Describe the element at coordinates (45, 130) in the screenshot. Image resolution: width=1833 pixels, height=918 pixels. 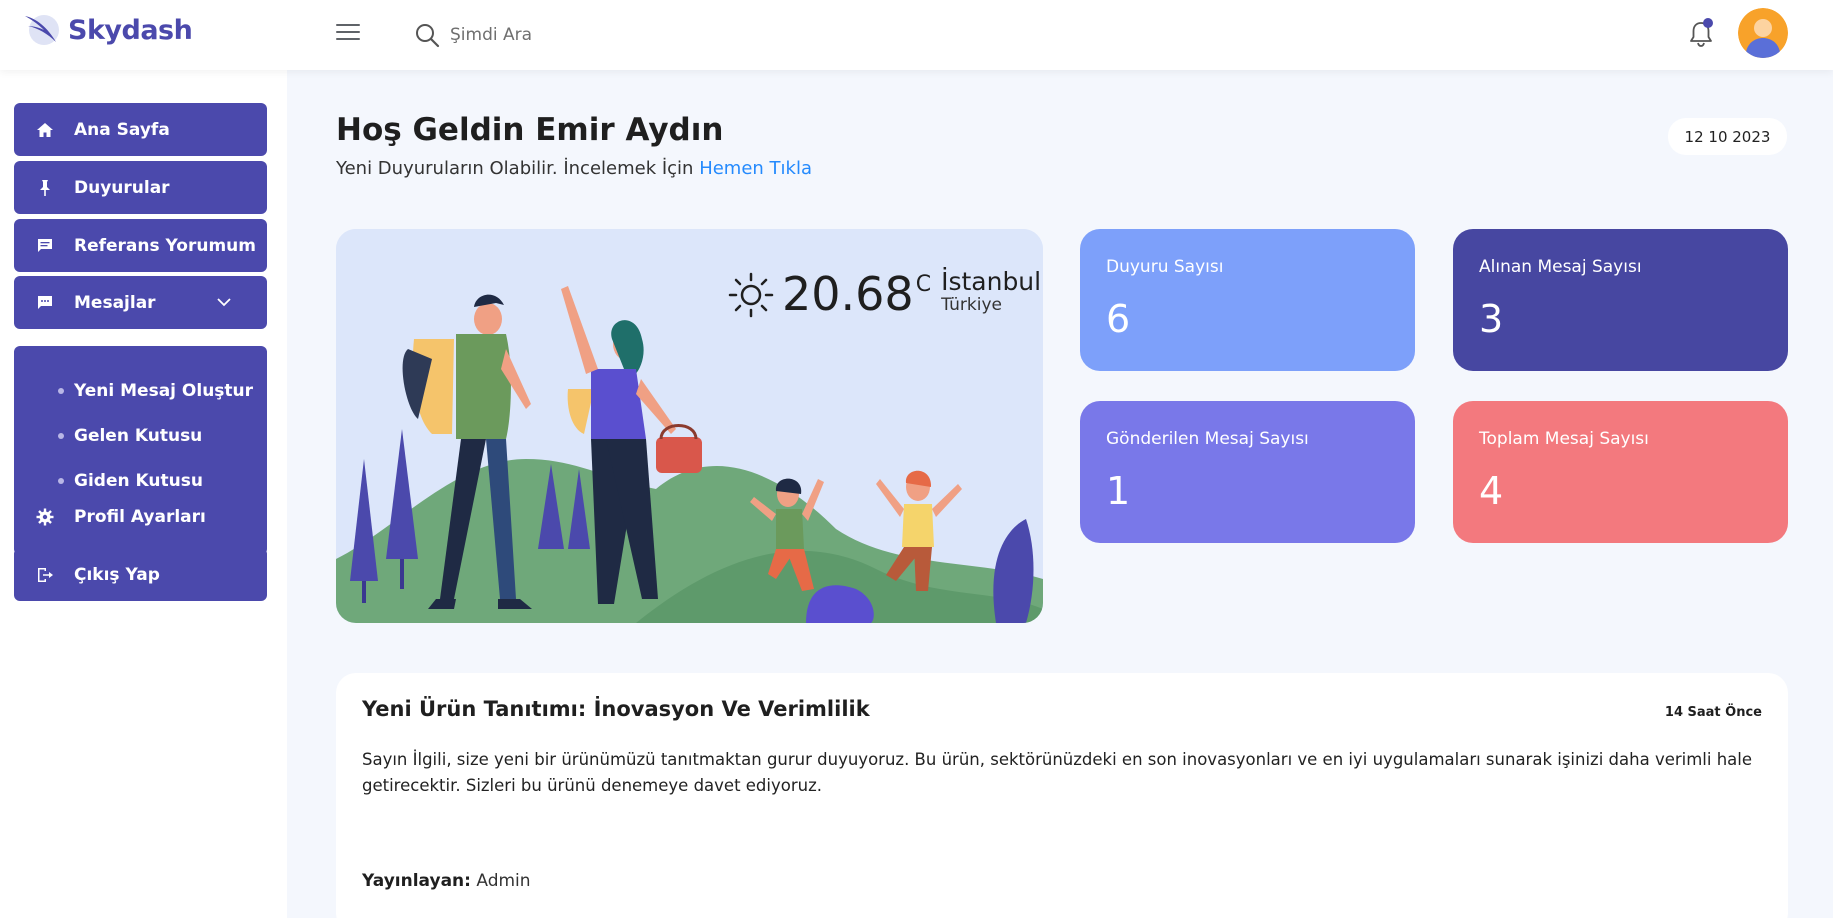
I see `home-icon` at that location.